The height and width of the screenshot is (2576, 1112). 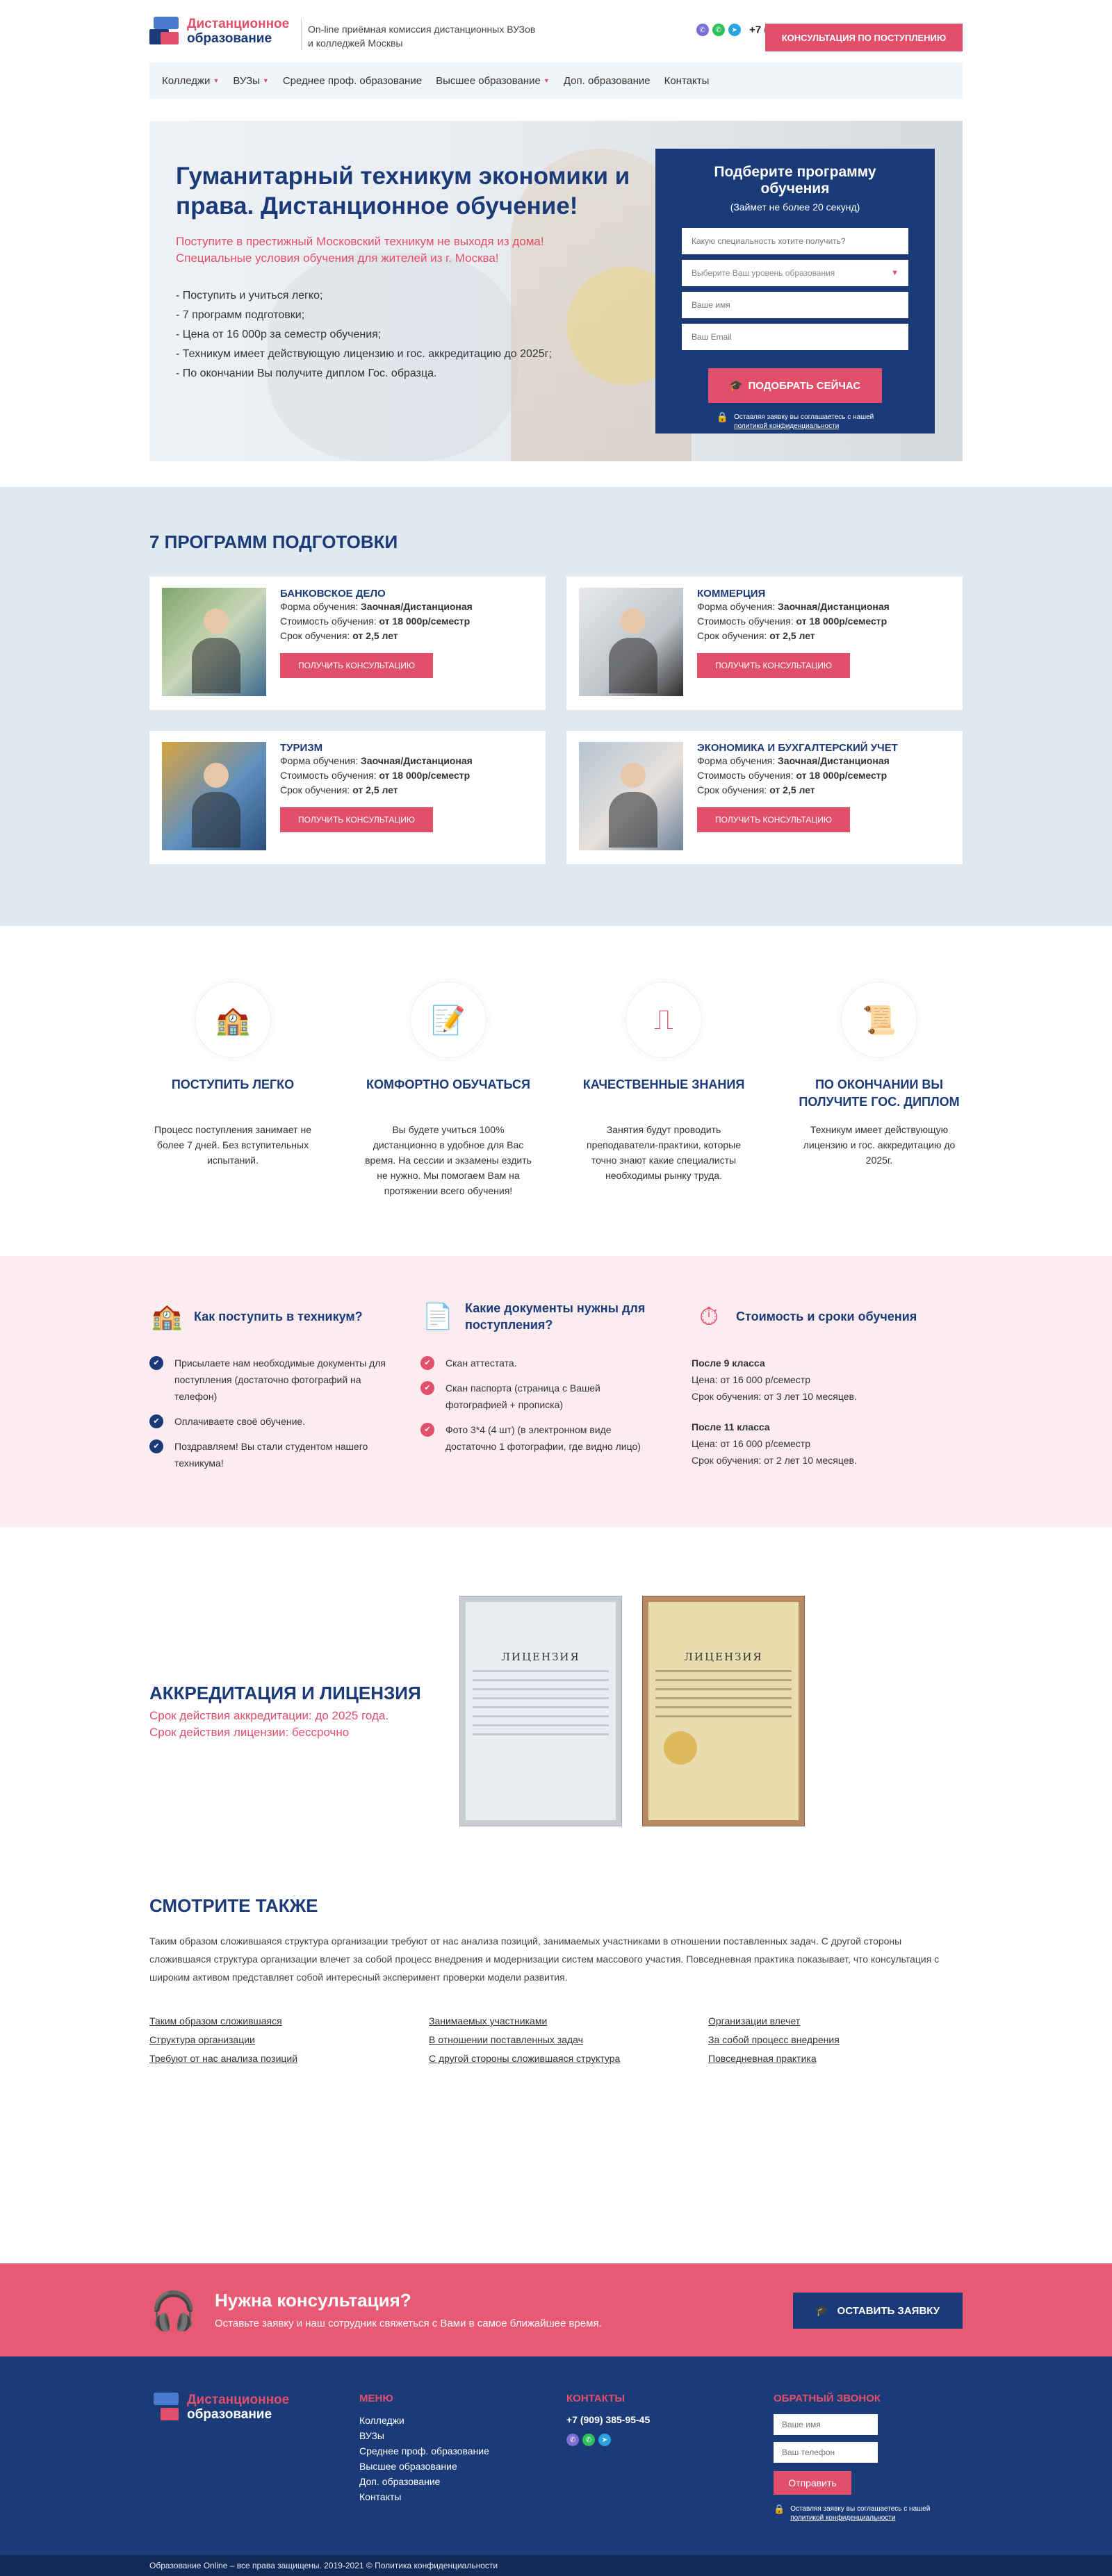 I want to click on program-name: Экономика и бухгалтерский учет, so click(x=797, y=748).